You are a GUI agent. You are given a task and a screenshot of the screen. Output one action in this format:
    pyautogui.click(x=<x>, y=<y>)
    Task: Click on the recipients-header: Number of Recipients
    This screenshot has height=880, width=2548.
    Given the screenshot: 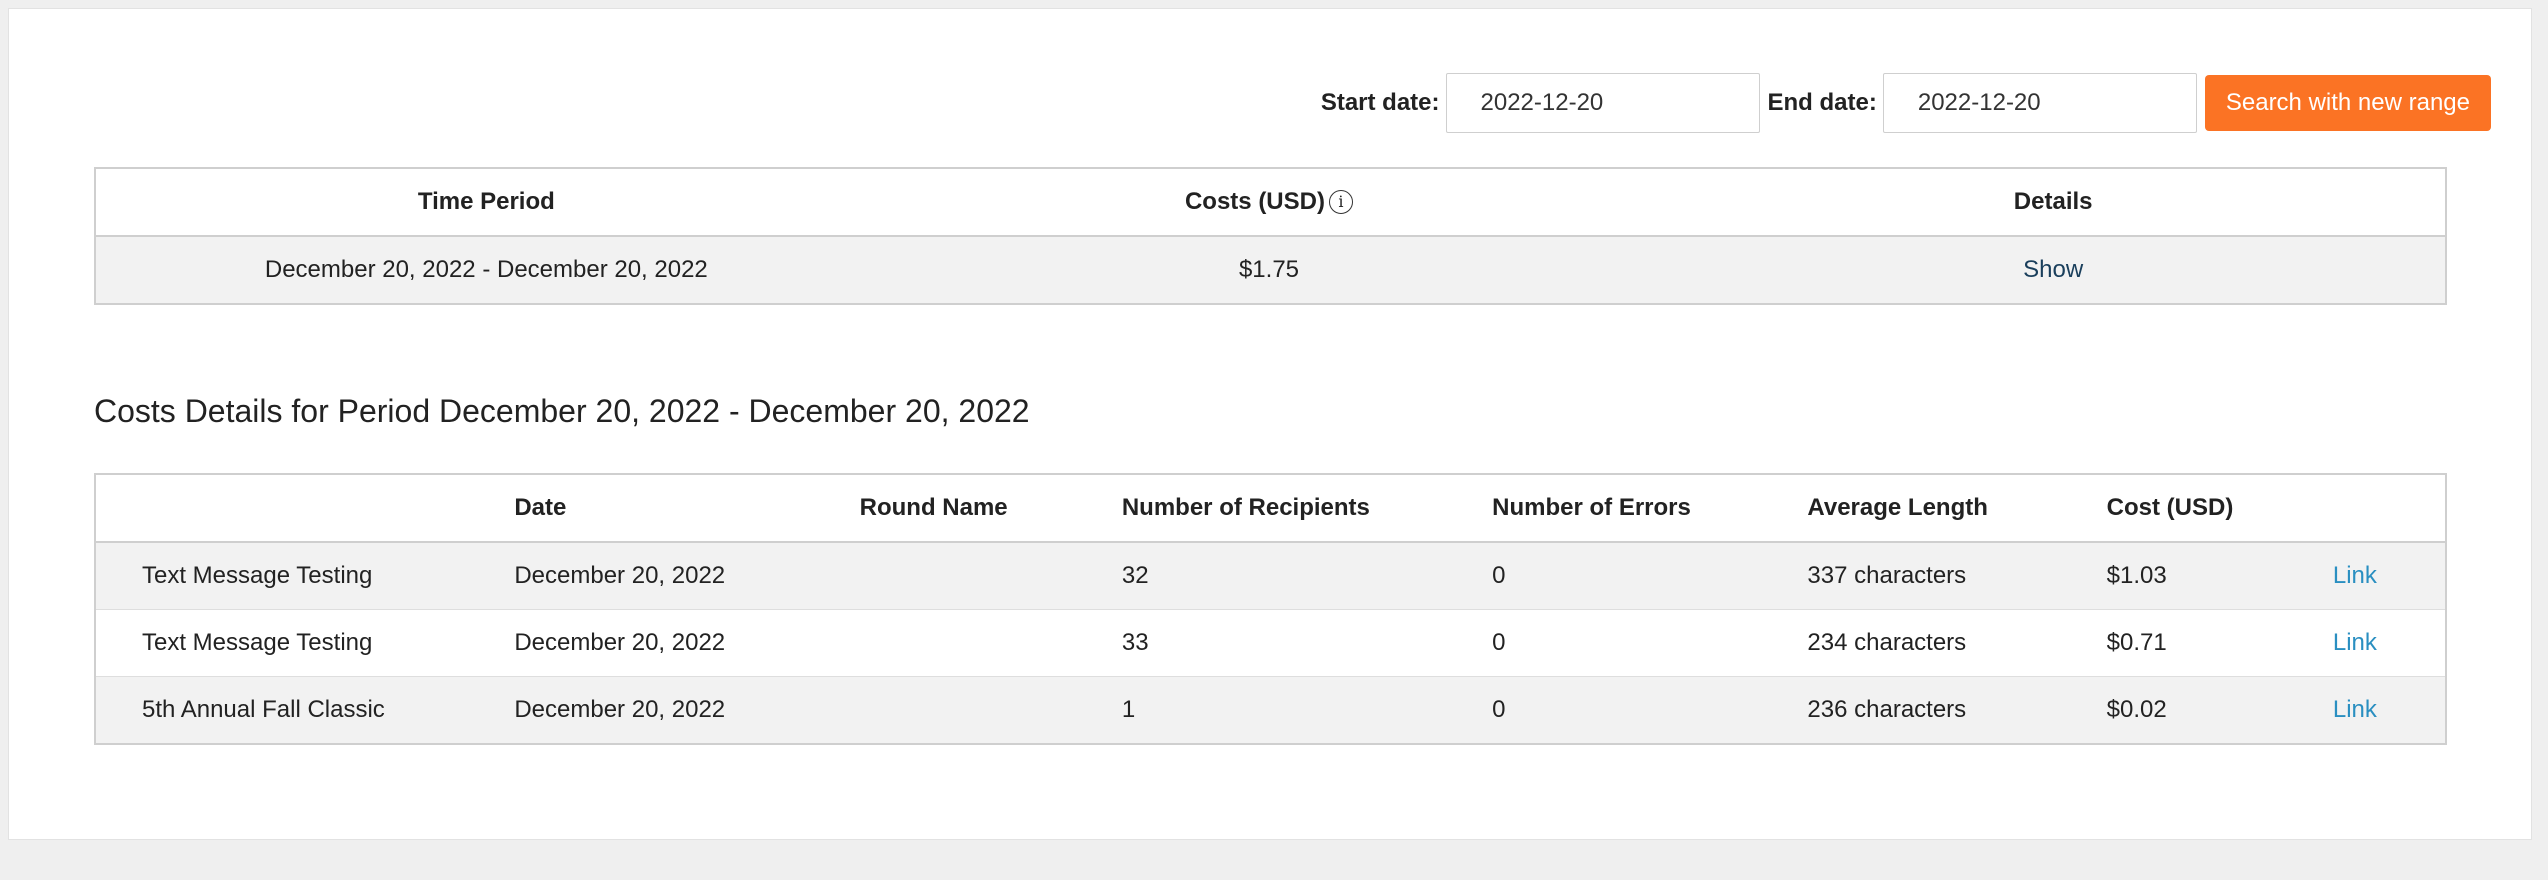 What is the action you would take?
    pyautogui.click(x=1307, y=508)
    